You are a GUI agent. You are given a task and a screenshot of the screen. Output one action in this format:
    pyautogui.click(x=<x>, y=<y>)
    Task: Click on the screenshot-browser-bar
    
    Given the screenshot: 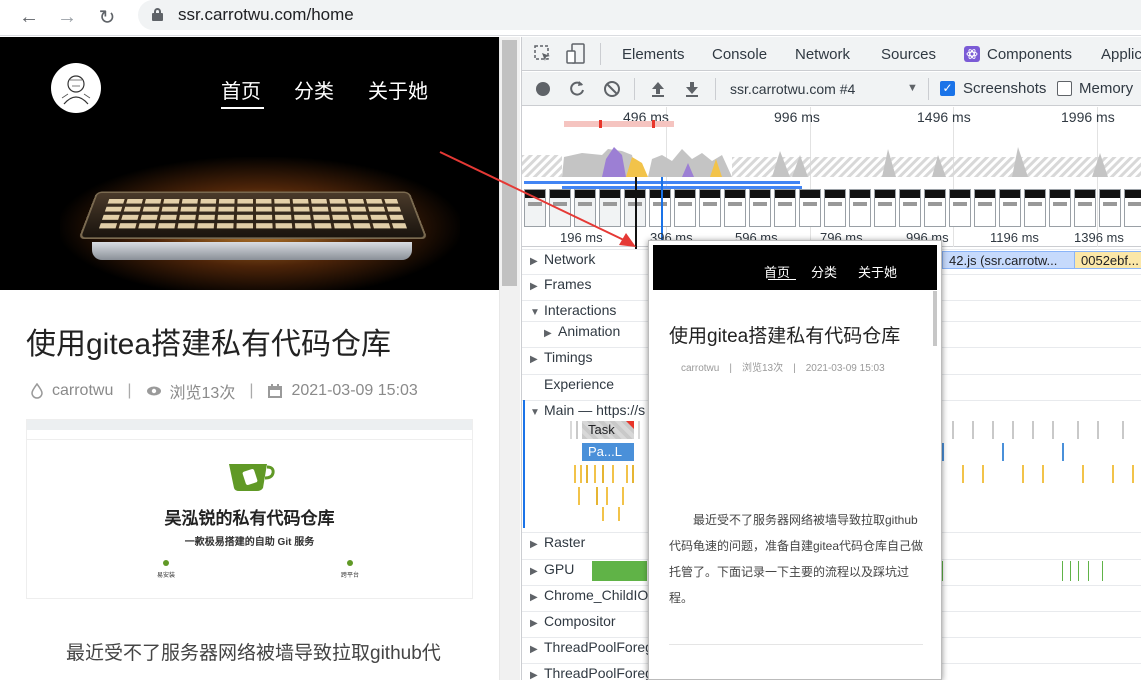 What is the action you would take?
    pyautogui.click(x=249, y=425)
    